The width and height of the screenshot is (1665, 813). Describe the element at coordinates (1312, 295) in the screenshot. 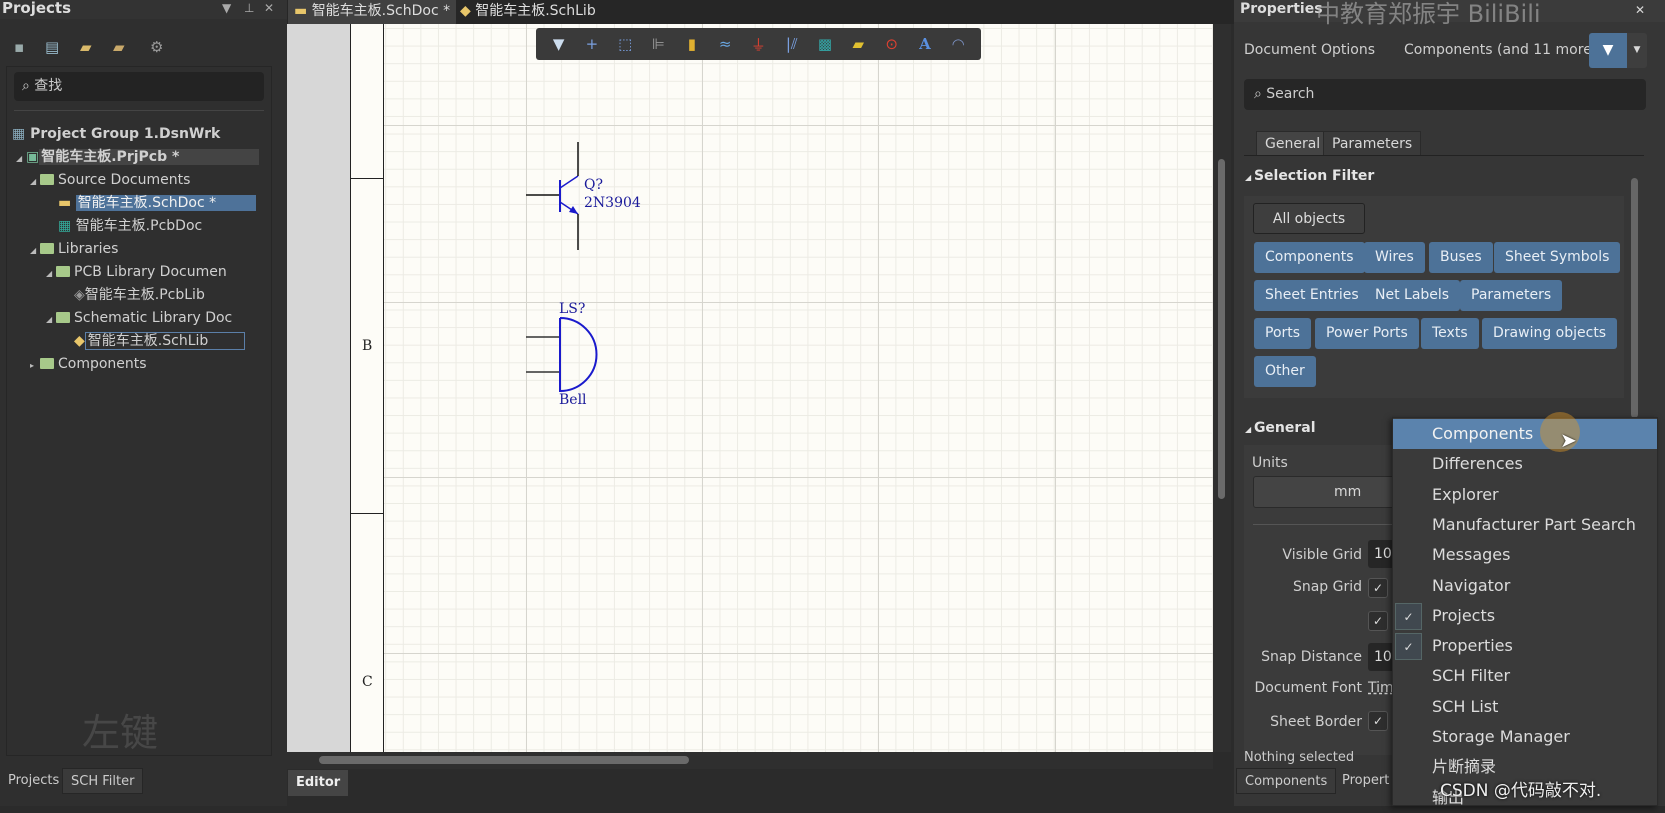

I see `filter-sheet-entries-button: Sheet Entries` at that location.